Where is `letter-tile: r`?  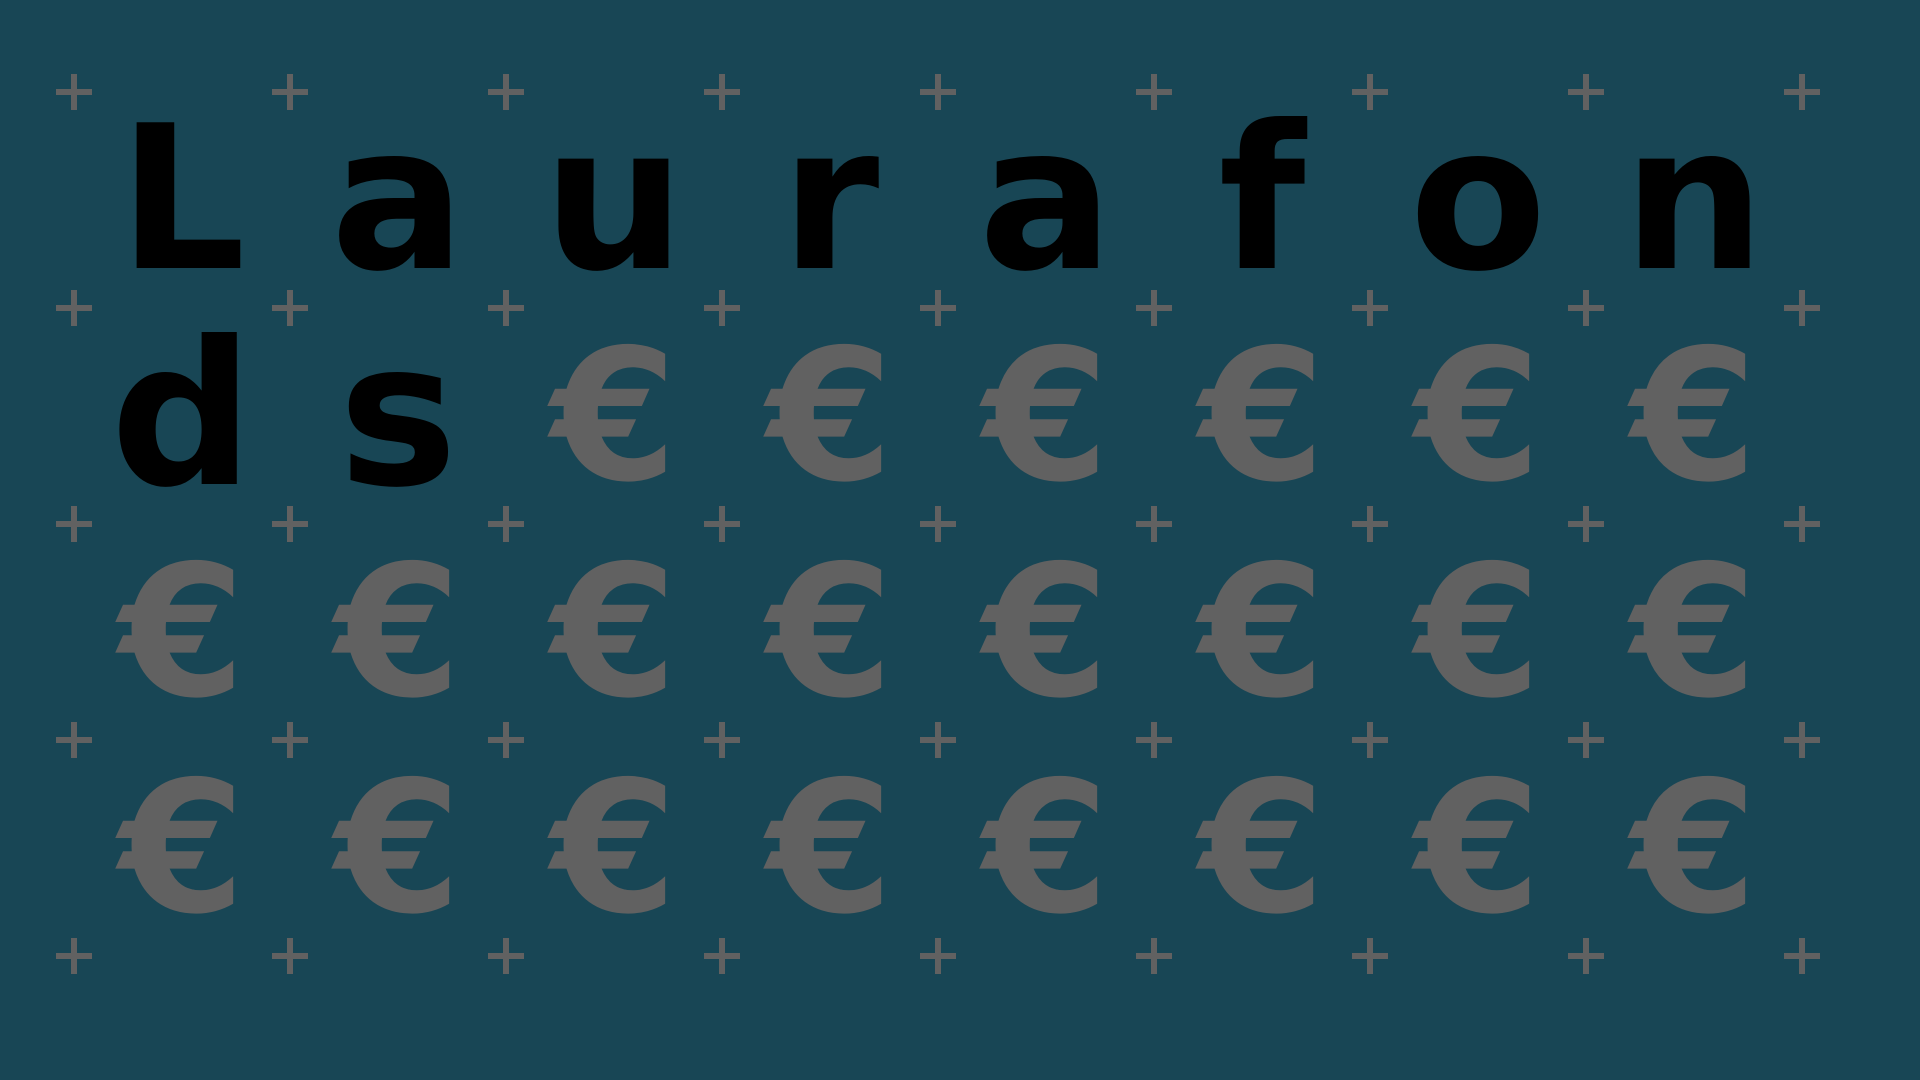
letter-tile: r is located at coordinates (830, 199).